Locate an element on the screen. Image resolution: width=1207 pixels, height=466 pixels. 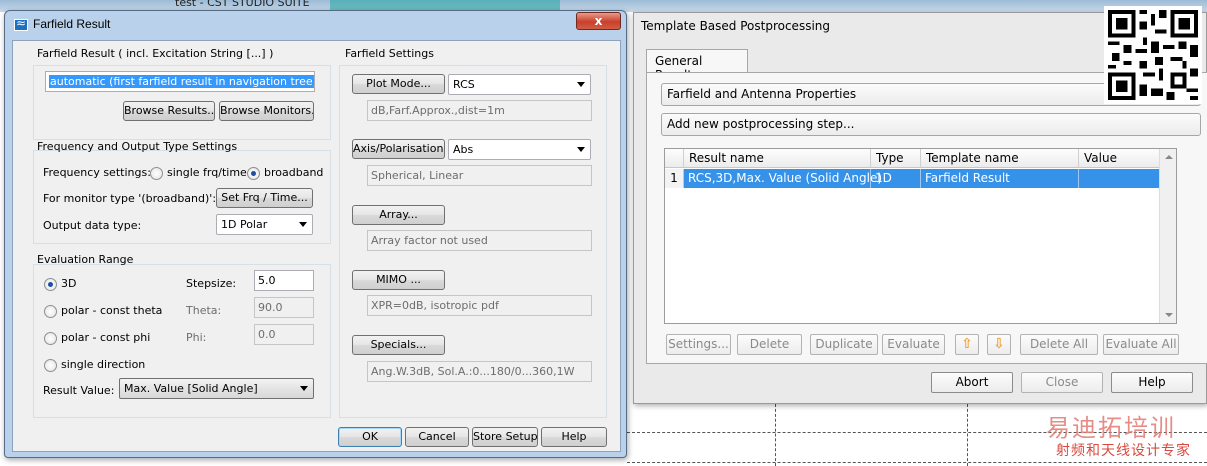
broadband-label: broadband is located at coordinates (294, 172).